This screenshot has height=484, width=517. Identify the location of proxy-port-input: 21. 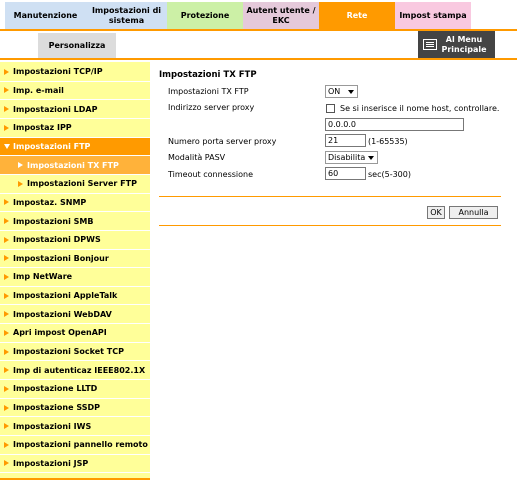
(345, 140).